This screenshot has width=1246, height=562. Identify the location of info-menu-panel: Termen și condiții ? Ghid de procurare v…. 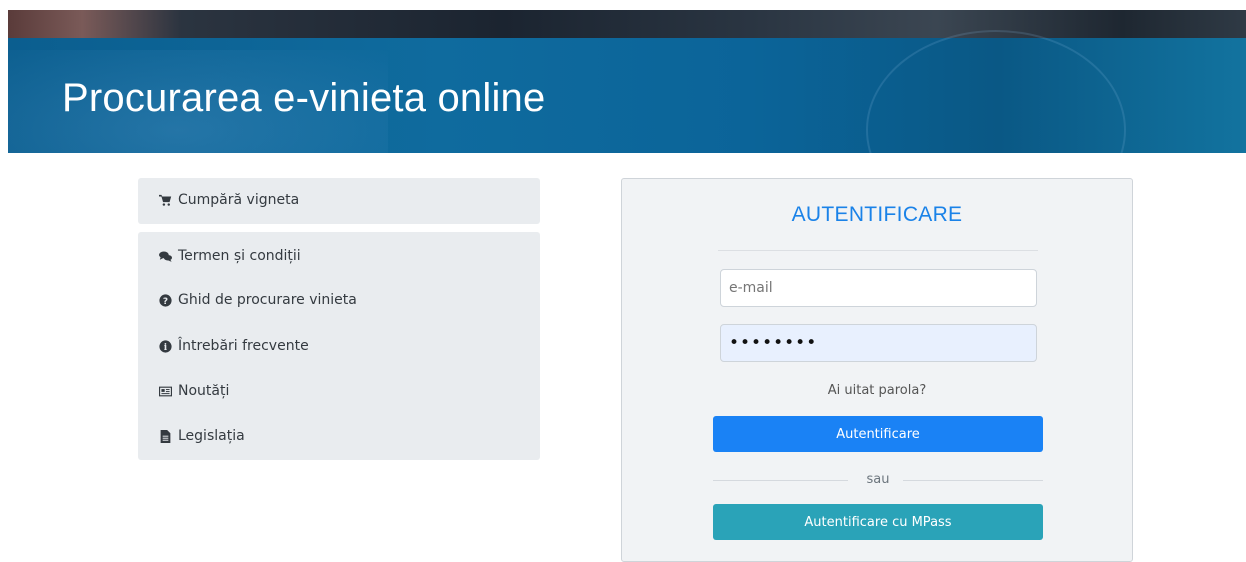
(339, 346).